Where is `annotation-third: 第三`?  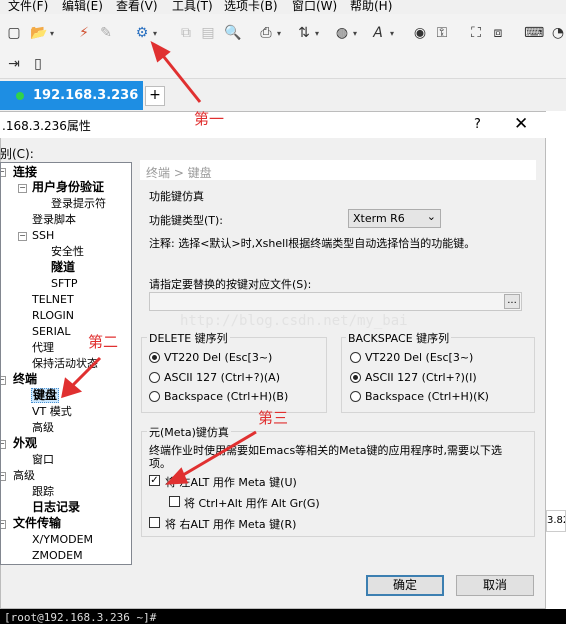
annotation-third: 第三 is located at coordinates (273, 418).